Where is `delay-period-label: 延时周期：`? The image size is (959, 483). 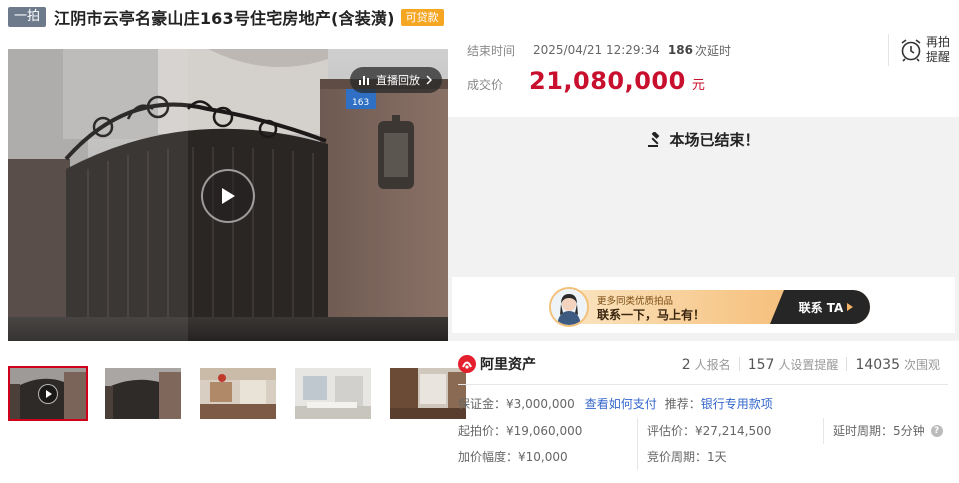 delay-period-label: 延时周期： is located at coordinates (863, 431).